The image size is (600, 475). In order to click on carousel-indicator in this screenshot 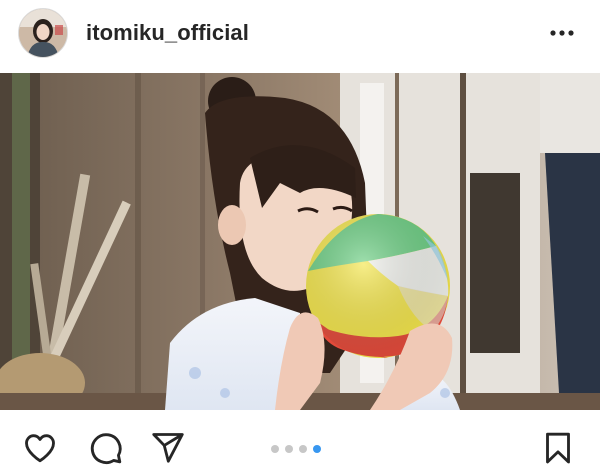, I will do `click(296, 449)`.